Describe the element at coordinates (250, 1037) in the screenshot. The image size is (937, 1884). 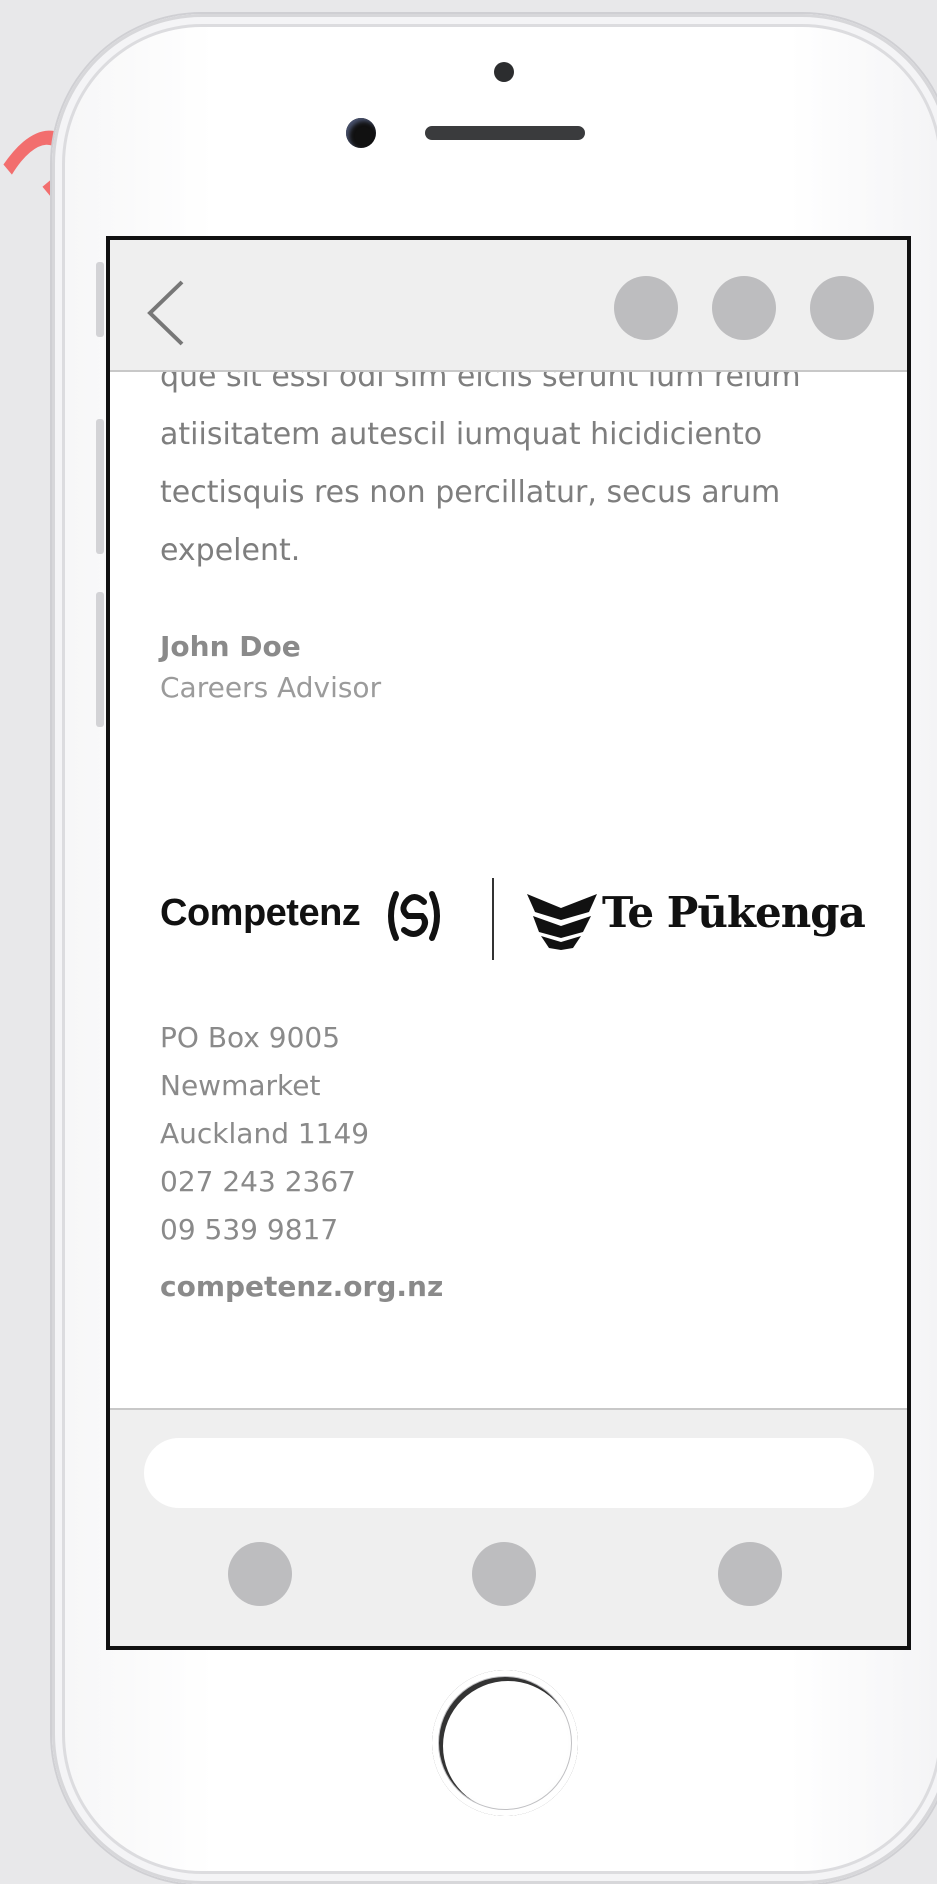
I see `address-line: PO Box 9005` at that location.